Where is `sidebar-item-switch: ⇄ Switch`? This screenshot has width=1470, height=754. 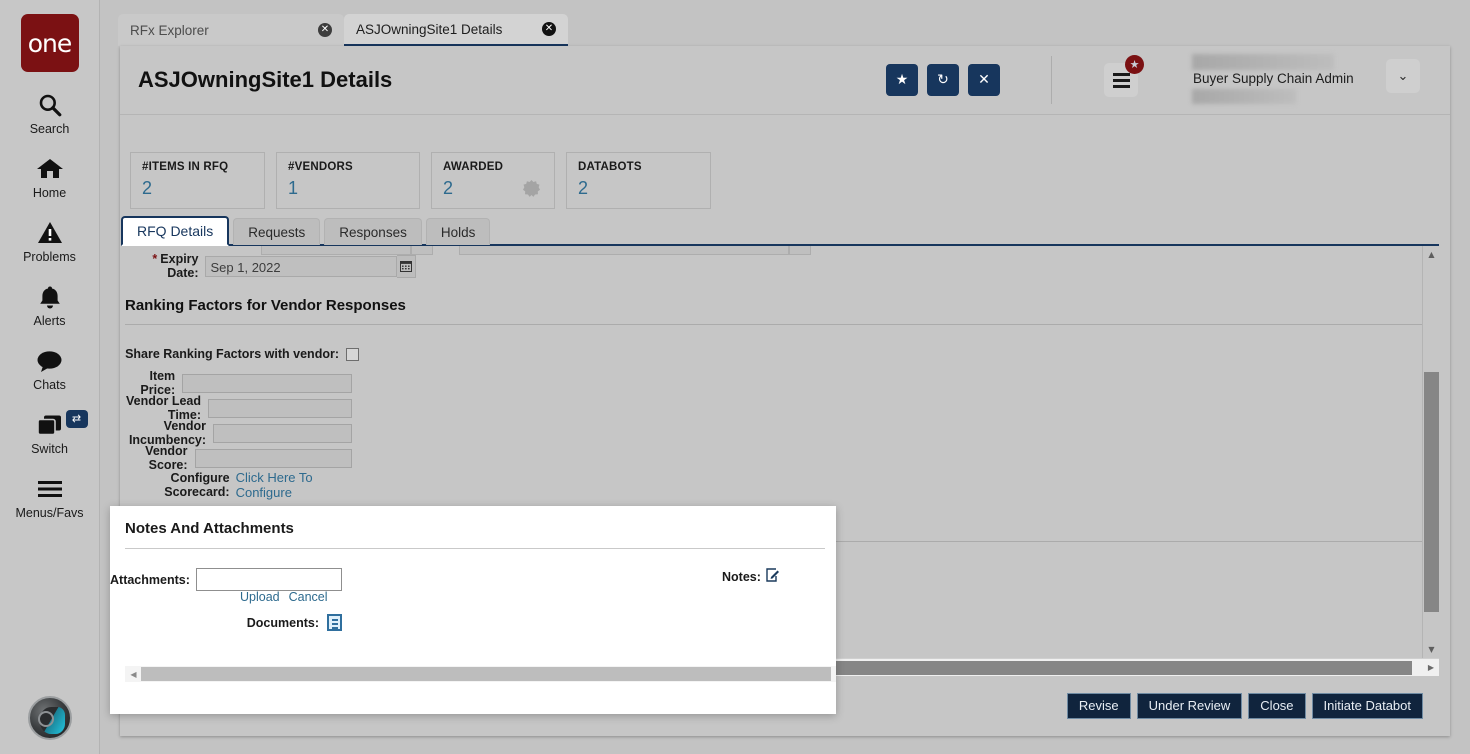 sidebar-item-switch: ⇄ Switch is located at coordinates (50, 433).